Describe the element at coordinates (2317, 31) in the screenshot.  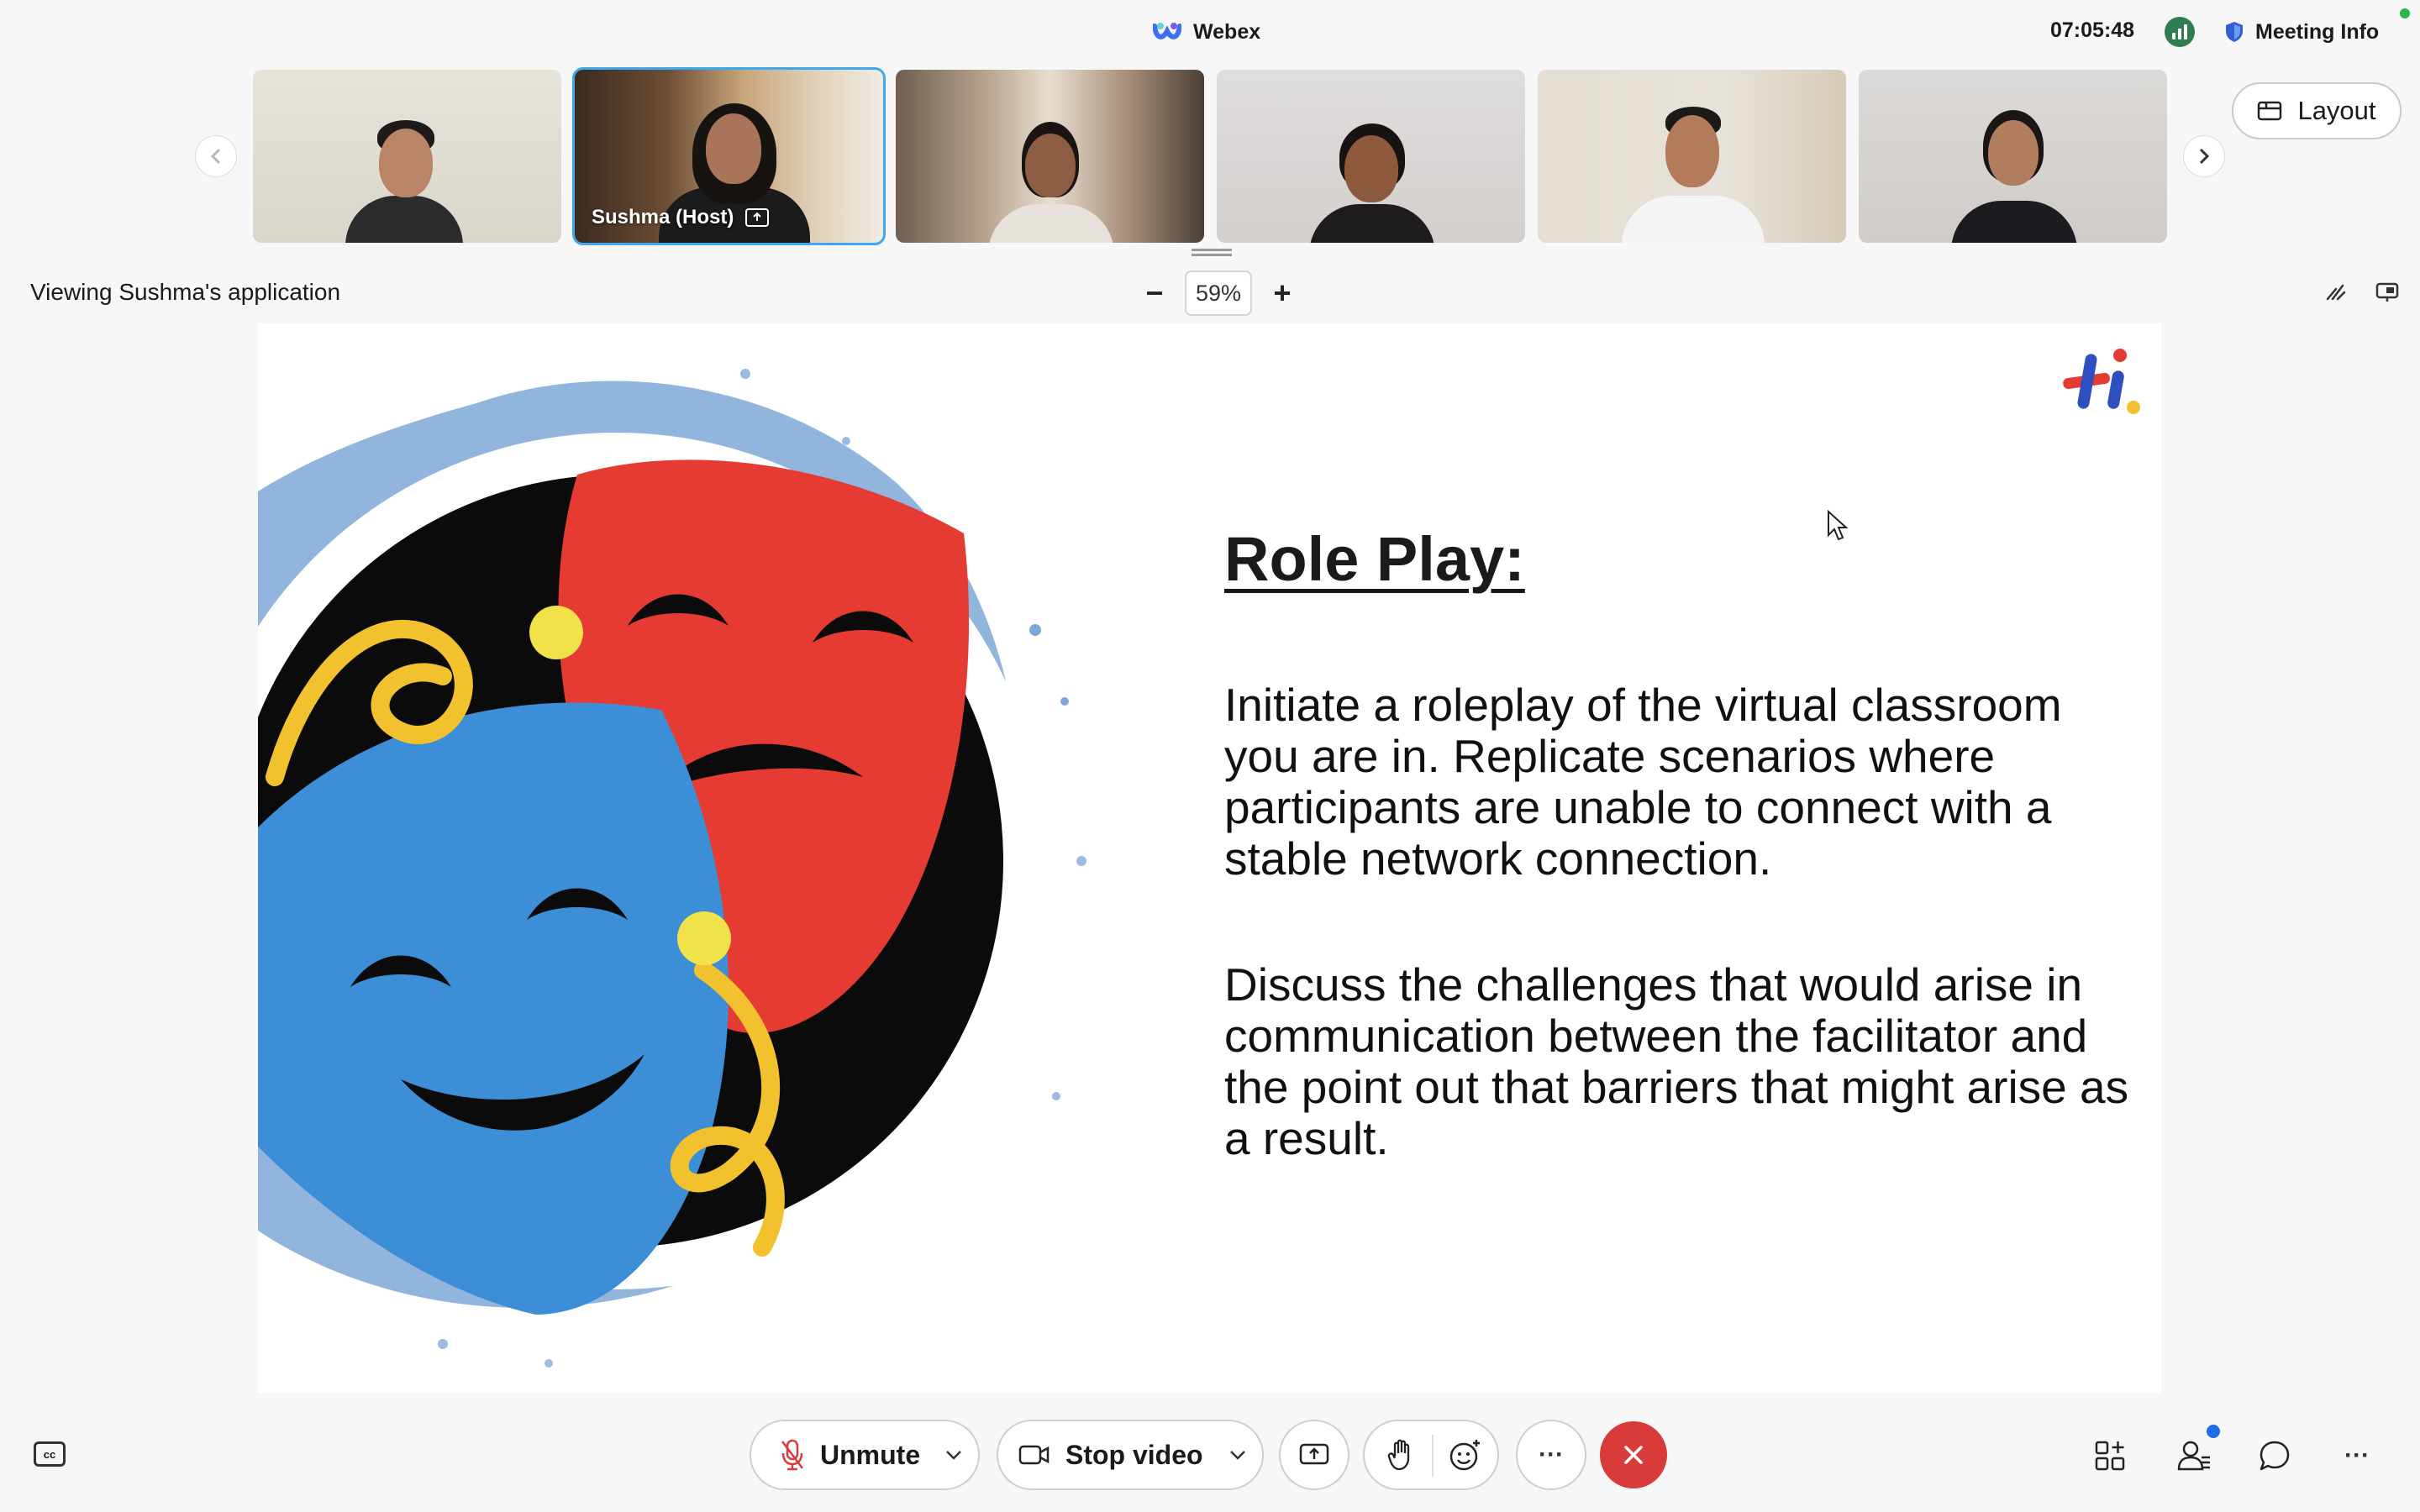
I see `meeting-info-label: Meeting Info` at that location.